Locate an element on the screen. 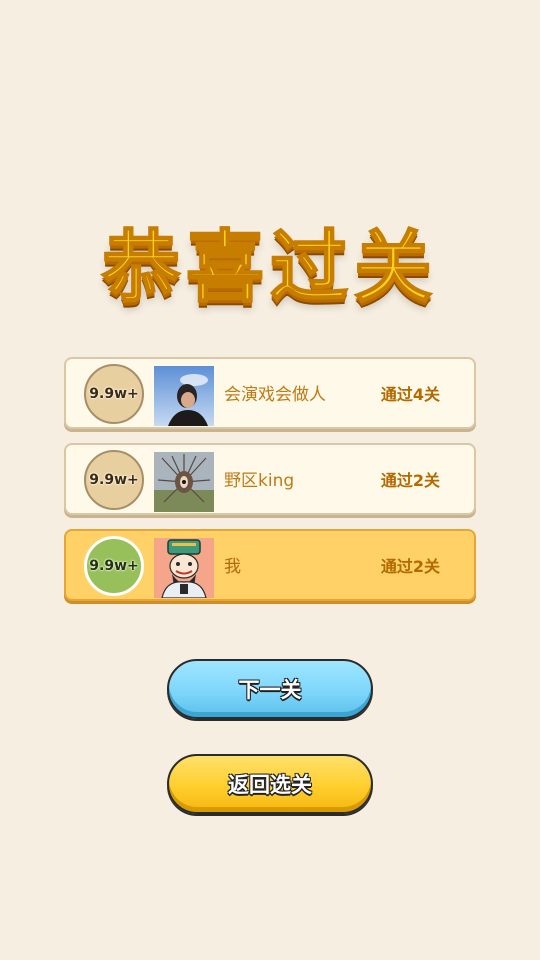 Image resolution: width=540 pixels, height=960 pixels. levels-passed: 通过4关 is located at coordinates (410, 394).